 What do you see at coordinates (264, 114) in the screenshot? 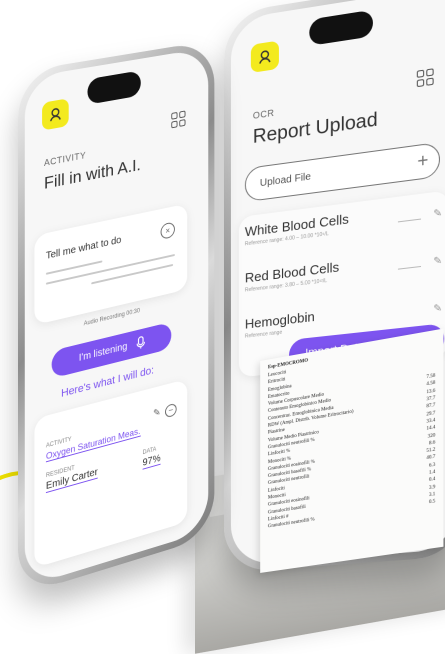
I see `section-label: OCR` at bounding box center [264, 114].